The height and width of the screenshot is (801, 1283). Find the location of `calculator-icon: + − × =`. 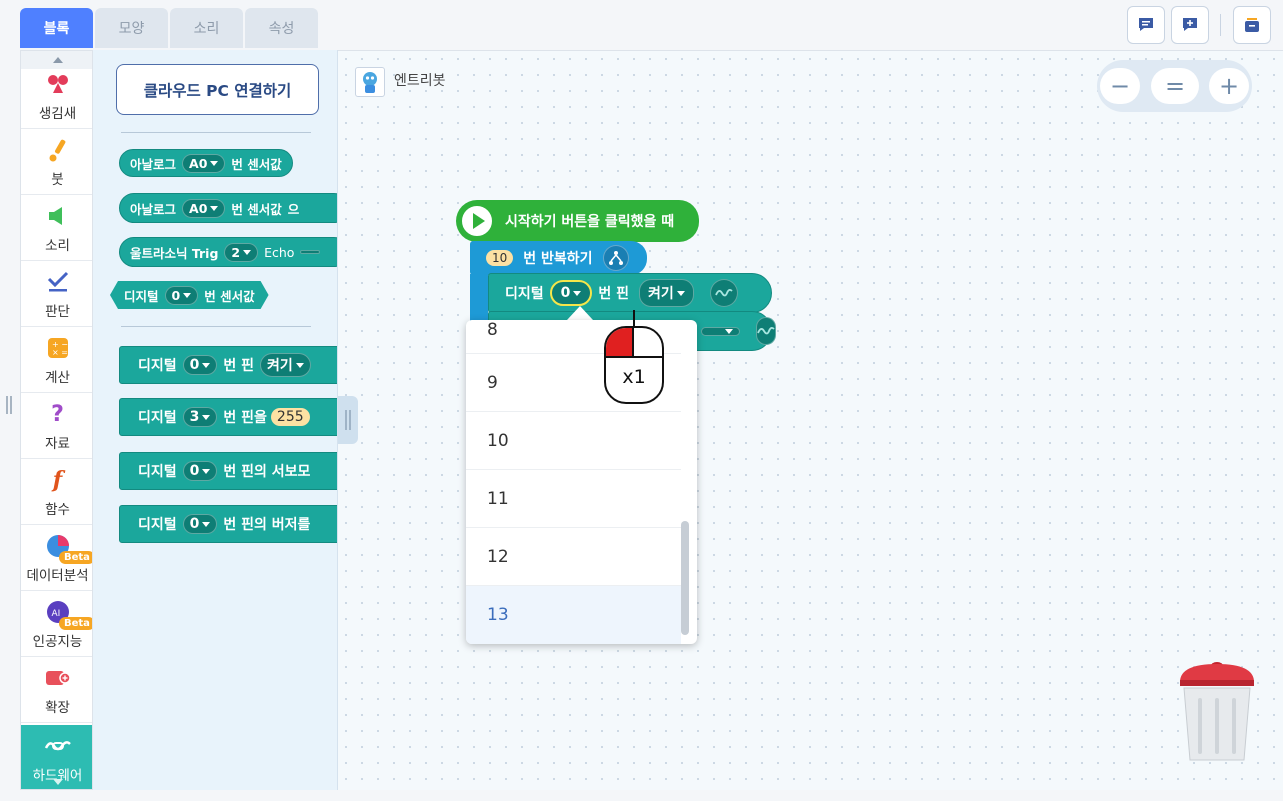

calculator-icon: + − × = is located at coordinates (58, 348).